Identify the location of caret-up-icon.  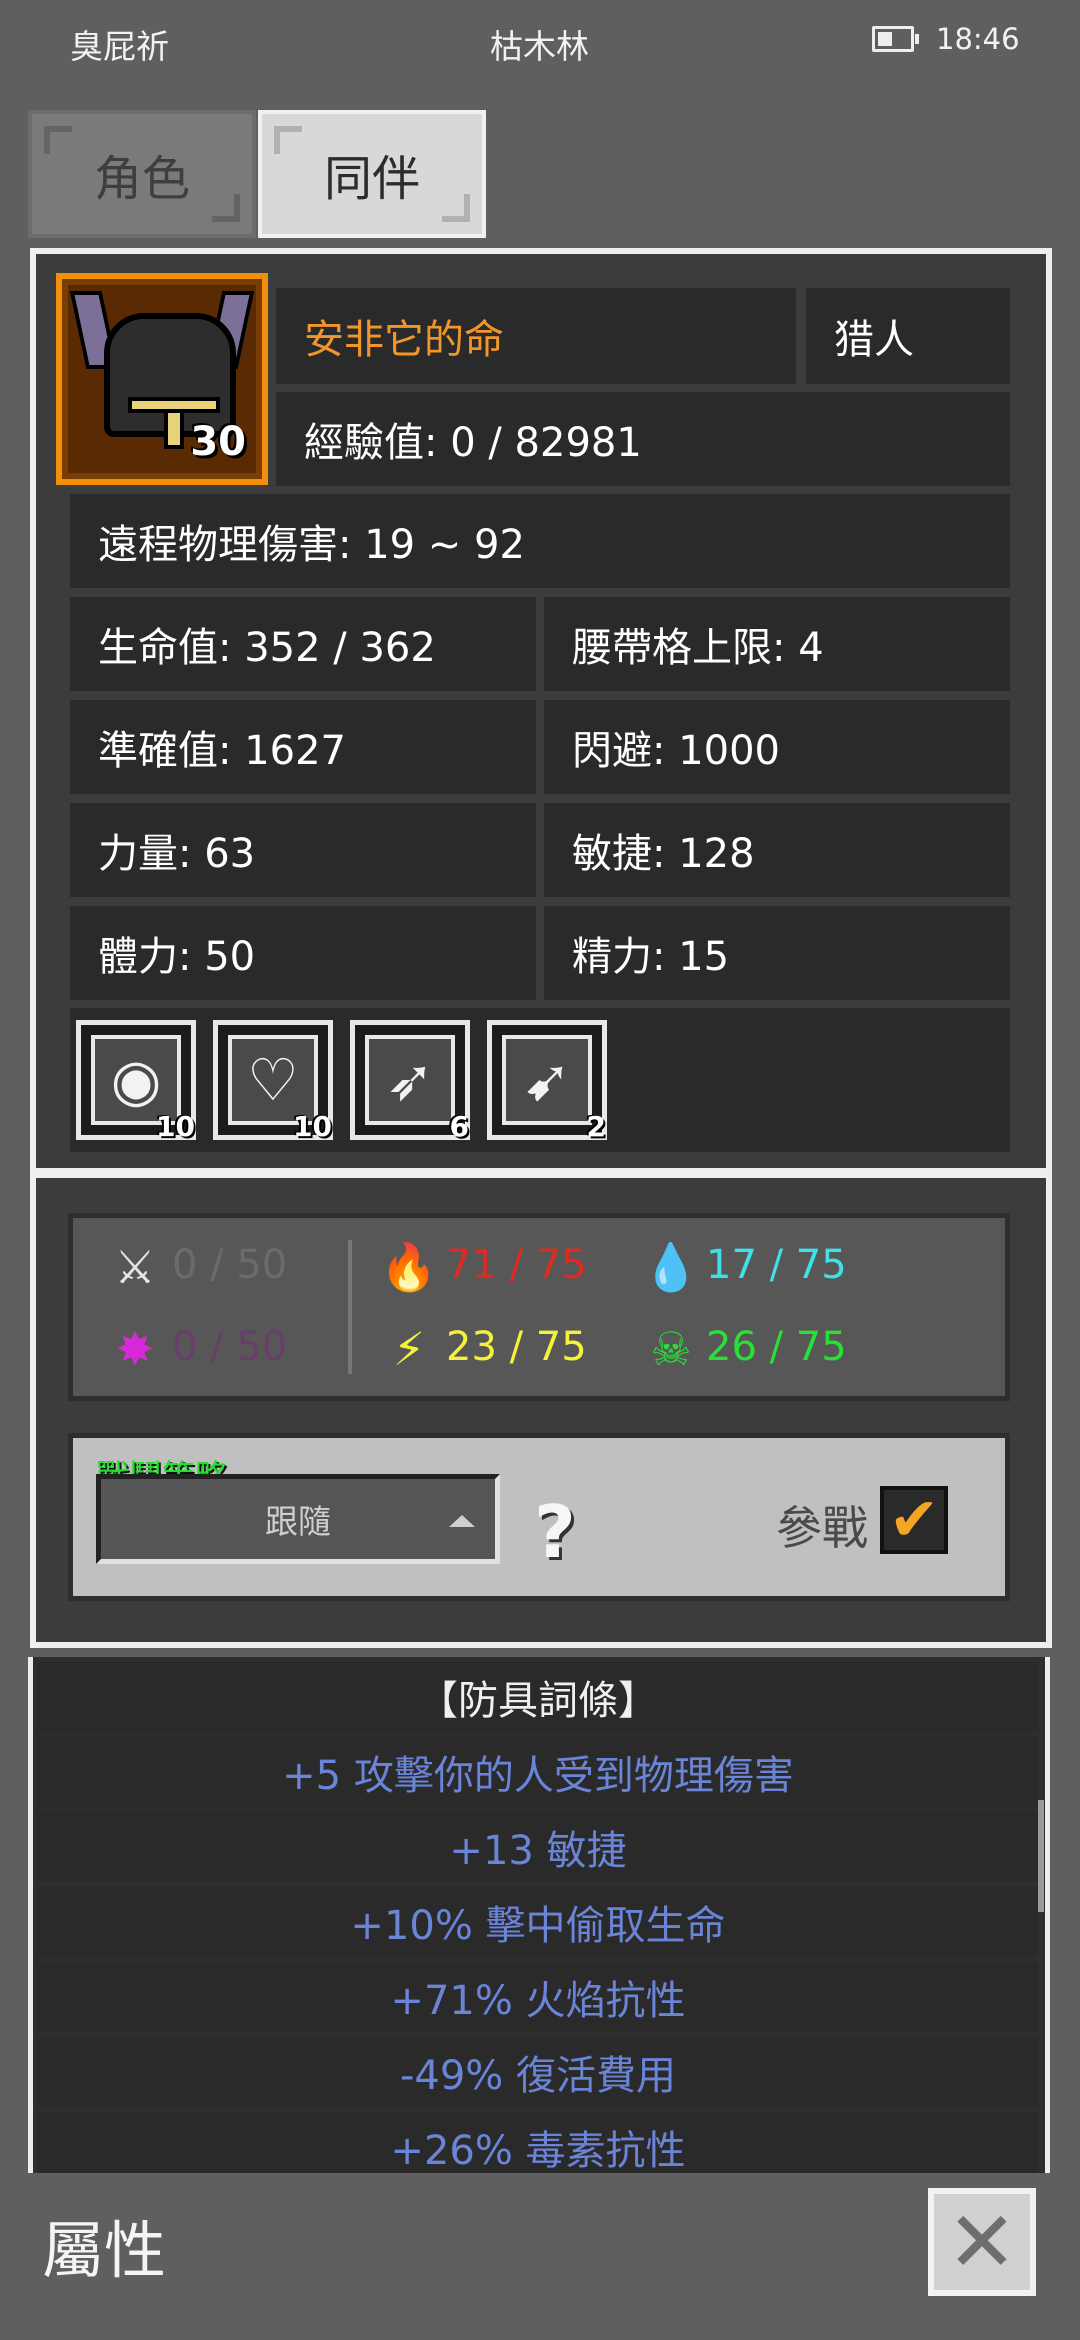
(462, 1521).